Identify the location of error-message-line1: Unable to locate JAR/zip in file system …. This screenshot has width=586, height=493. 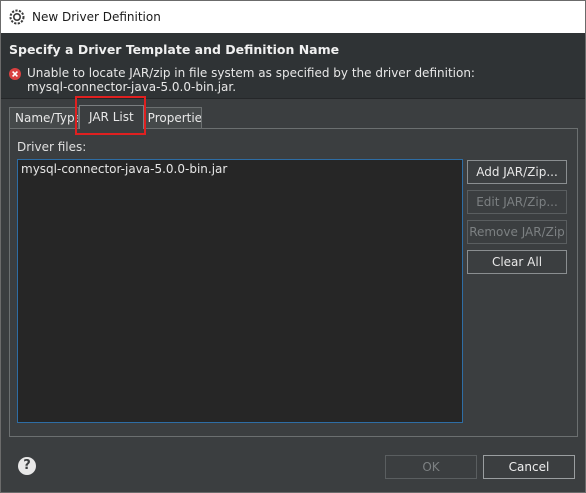
(251, 73).